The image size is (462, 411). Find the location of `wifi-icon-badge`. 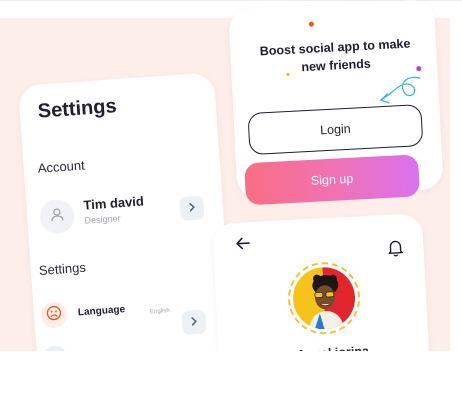

wifi-icon-badge is located at coordinates (55, 348).